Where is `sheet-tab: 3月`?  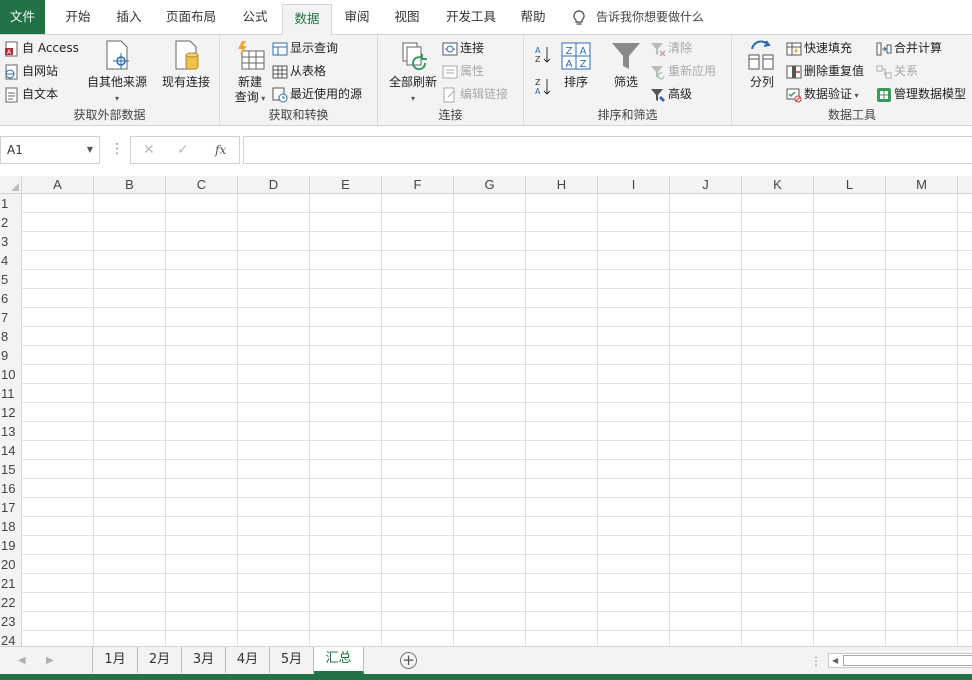 sheet-tab: 3月 is located at coordinates (204, 660).